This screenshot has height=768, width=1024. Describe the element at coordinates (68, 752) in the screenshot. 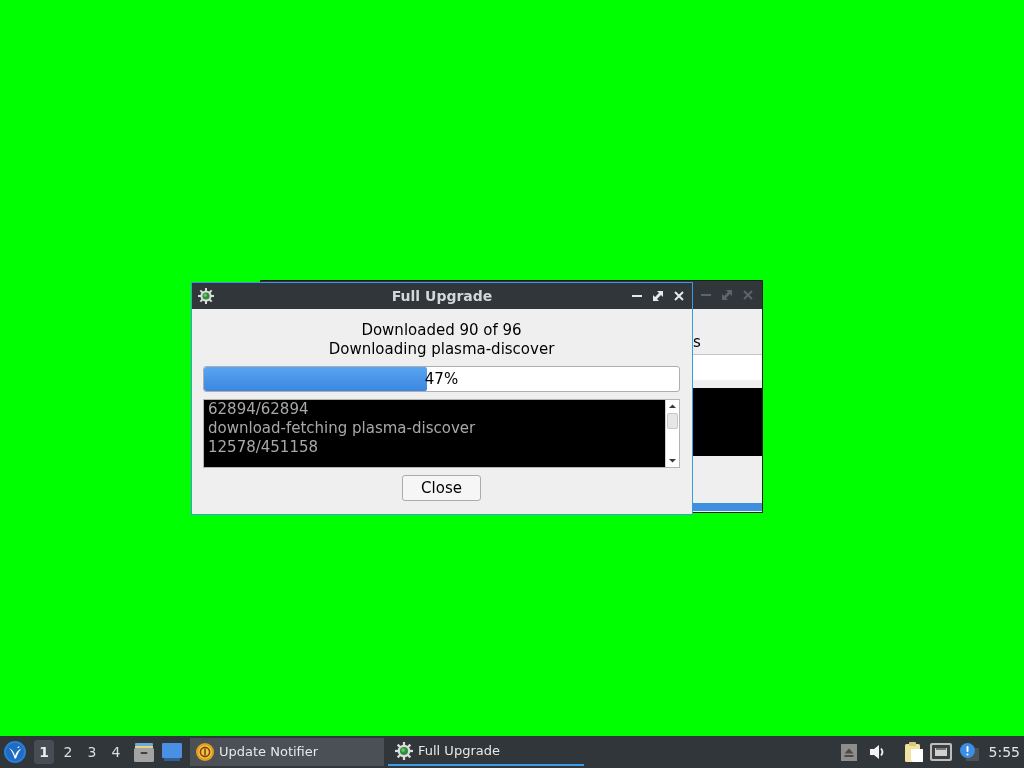

I see `workspace-button: 2` at that location.